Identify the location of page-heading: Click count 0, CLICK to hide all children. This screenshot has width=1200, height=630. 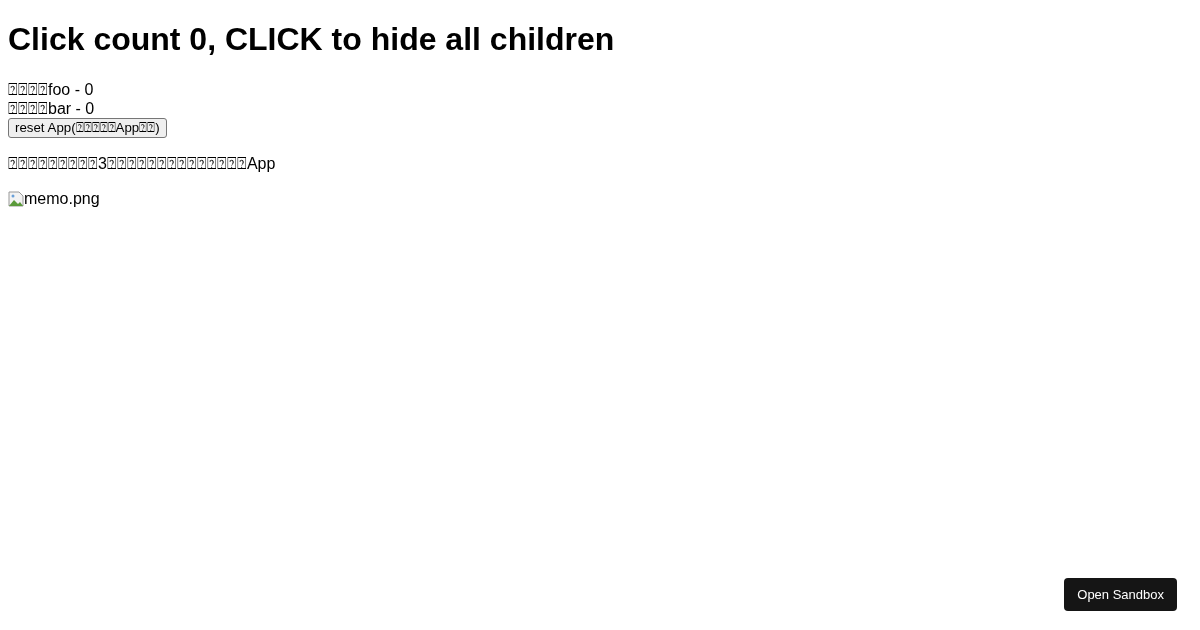
(312, 39).